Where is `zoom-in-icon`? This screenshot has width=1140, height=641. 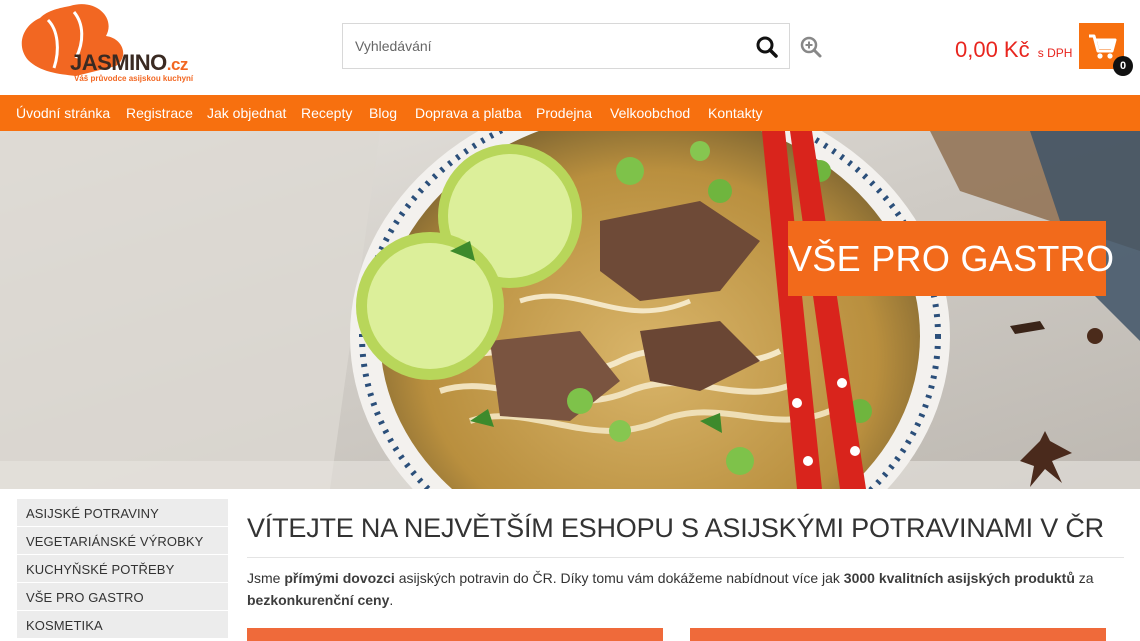 zoom-in-icon is located at coordinates (811, 47).